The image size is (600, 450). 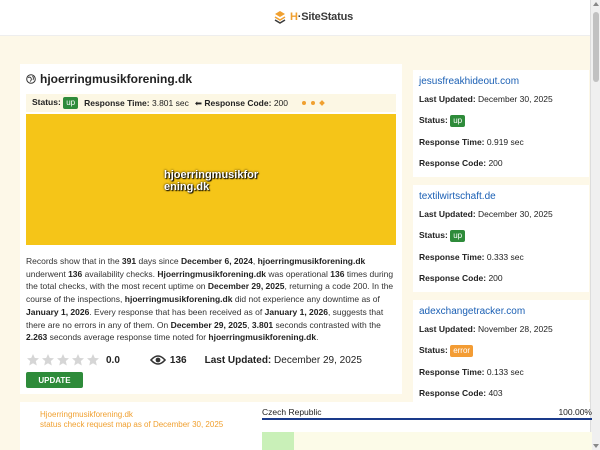 I want to click on eye-icon, so click(x=157, y=360).